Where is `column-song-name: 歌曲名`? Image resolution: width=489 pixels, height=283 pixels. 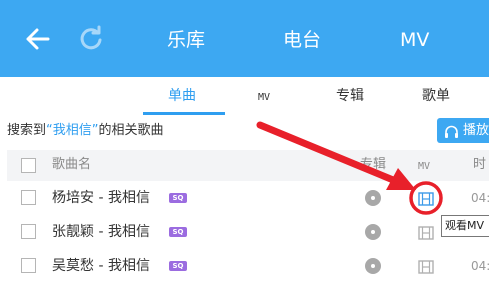 column-song-name: 歌曲名 is located at coordinates (71, 165).